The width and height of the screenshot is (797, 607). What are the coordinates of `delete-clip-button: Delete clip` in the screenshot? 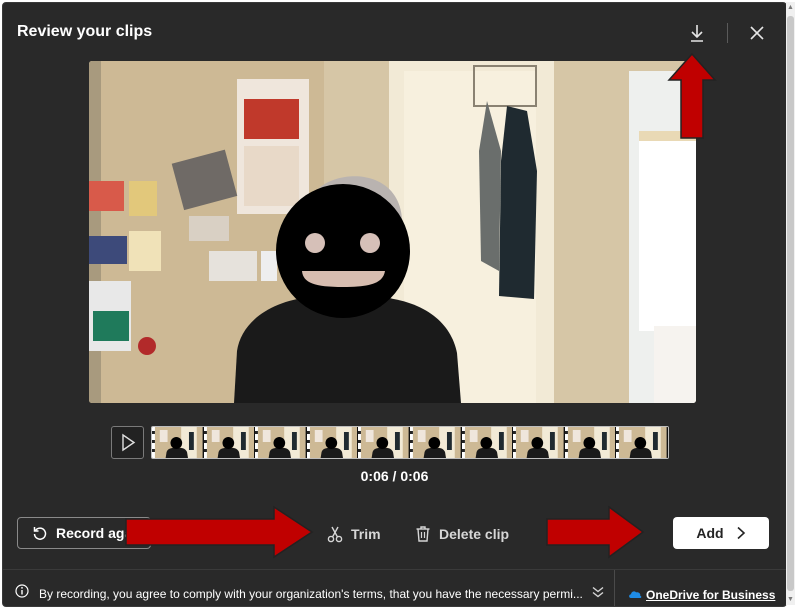 It's located at (462, 534).